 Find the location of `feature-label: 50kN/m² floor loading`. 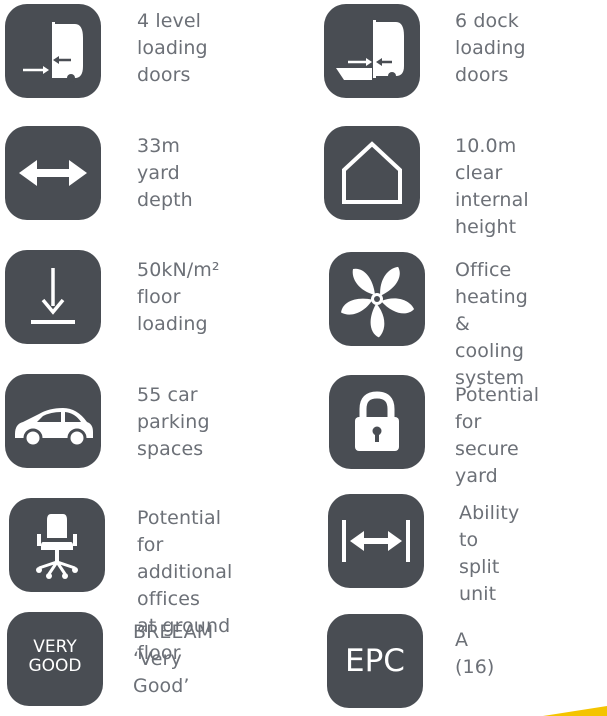

feature-label: 50kN/m² floor loading is located at coordinates (178, 297).